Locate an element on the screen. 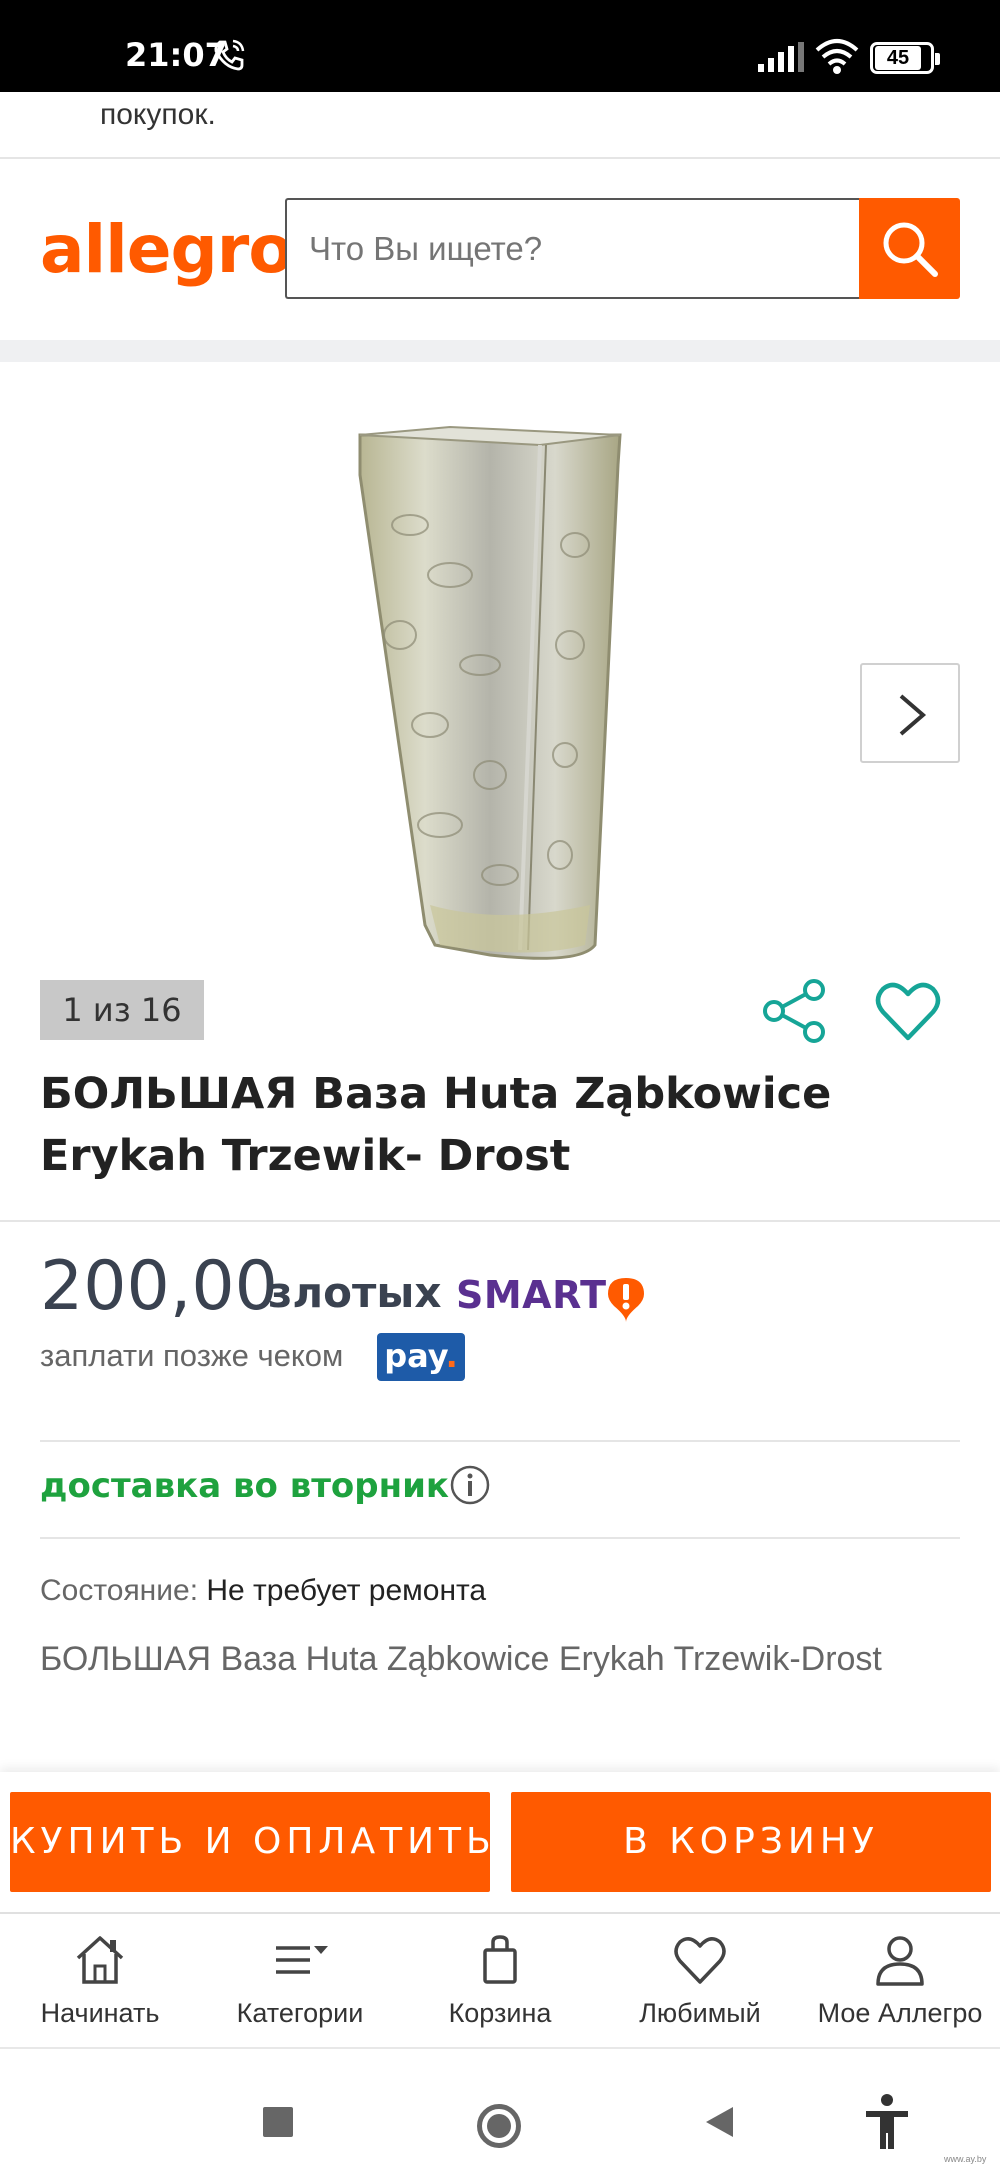 The width and height of the screenshot is (1000, 2167). nav-label: Любимый is located at coordinates (700, 2013).